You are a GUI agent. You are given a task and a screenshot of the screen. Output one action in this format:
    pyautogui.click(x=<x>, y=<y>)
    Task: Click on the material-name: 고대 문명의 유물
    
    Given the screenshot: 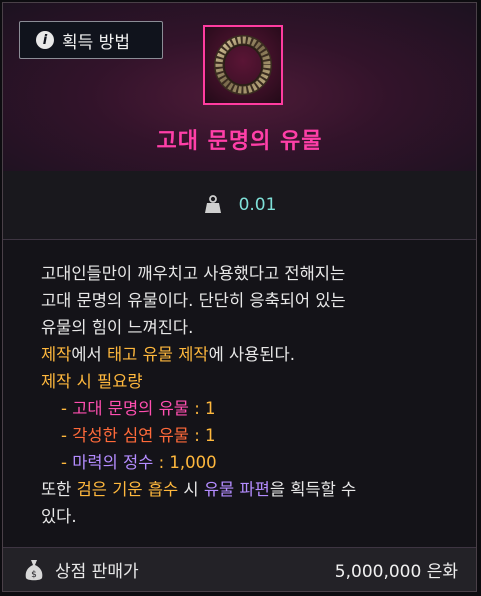 What is the action you would take?
    pyautogui.click(x=130, y=408)
    